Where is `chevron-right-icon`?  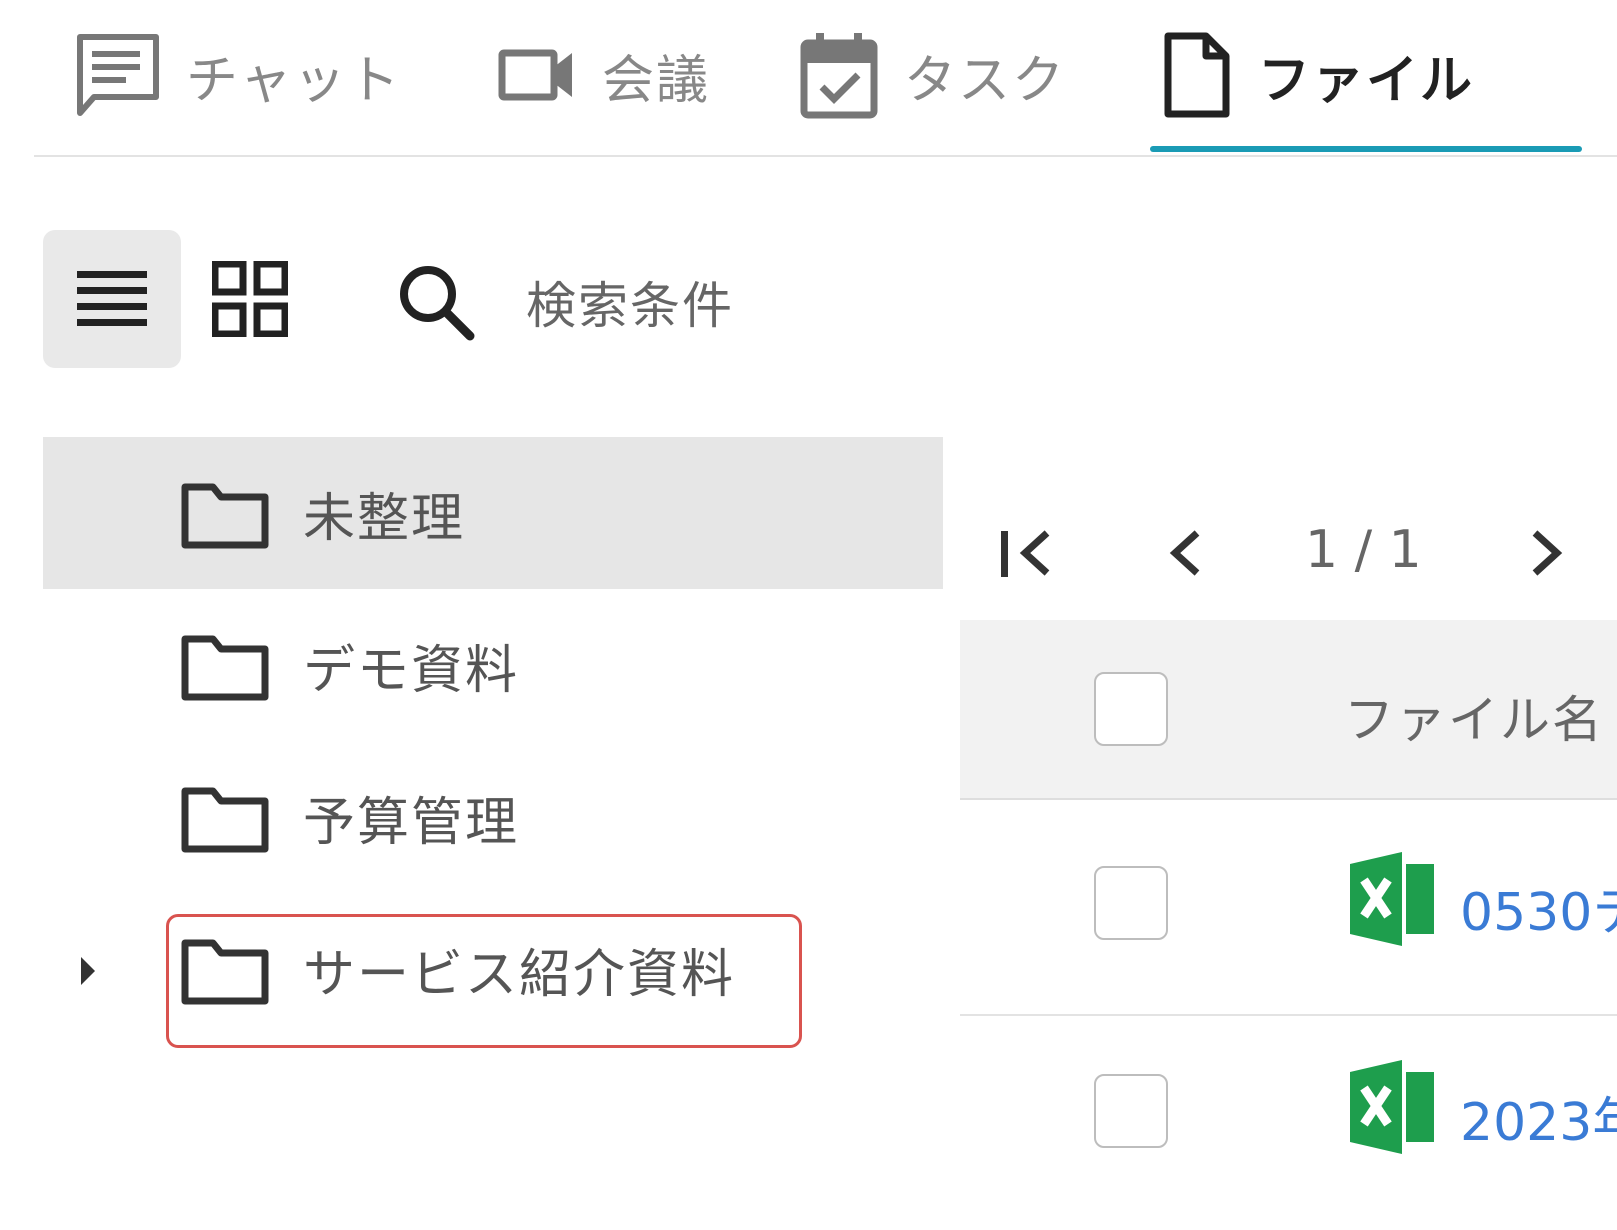 chevron-right-icon is located at coordinates (1547, 553).